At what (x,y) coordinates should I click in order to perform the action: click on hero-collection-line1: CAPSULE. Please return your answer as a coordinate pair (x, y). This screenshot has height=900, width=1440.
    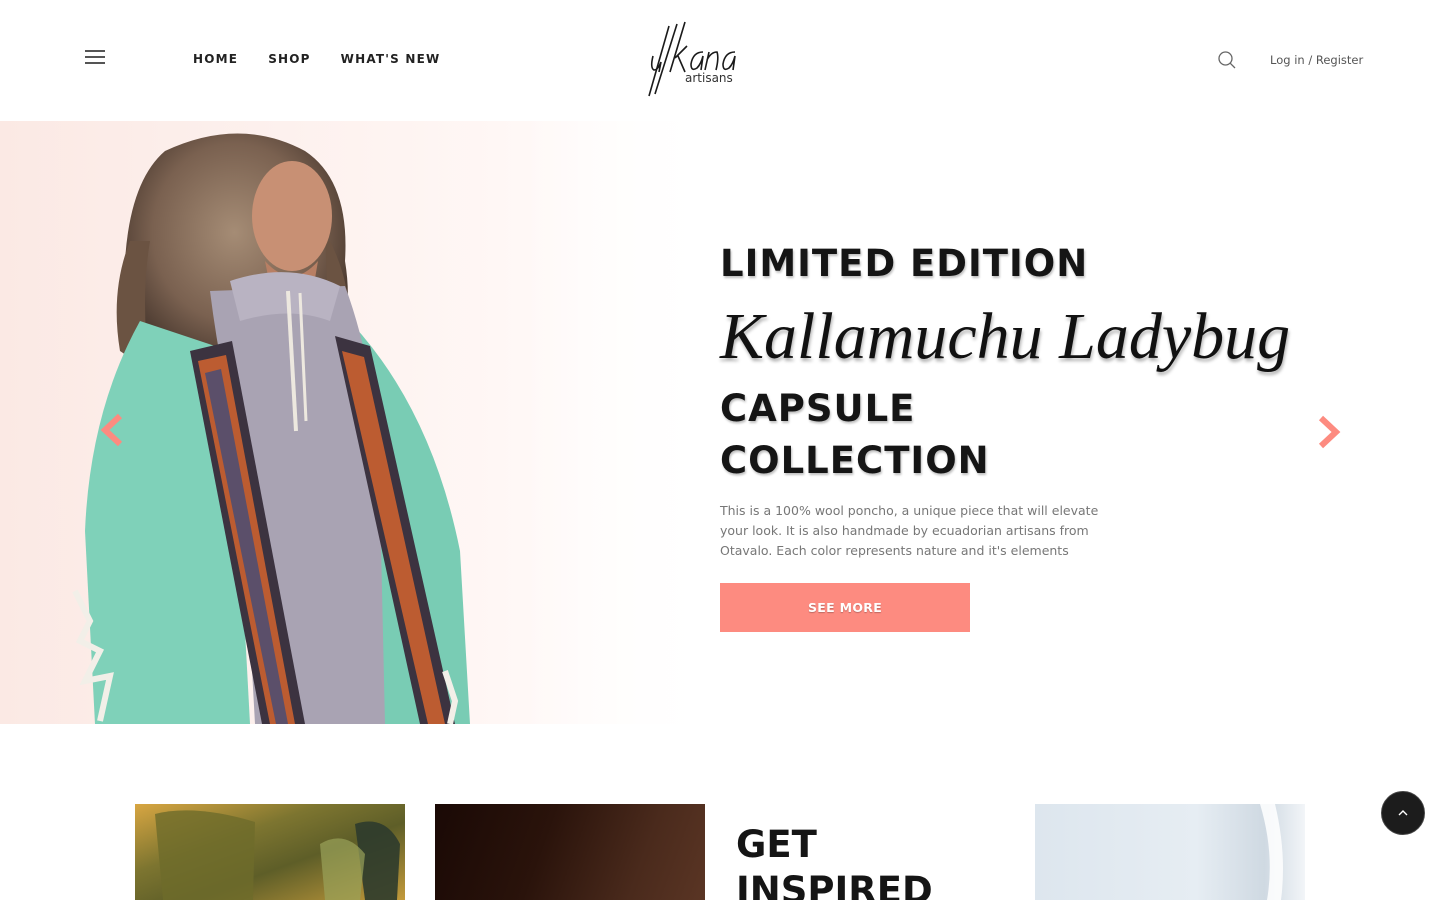
    Looking at the image, I should click on (818, 408).